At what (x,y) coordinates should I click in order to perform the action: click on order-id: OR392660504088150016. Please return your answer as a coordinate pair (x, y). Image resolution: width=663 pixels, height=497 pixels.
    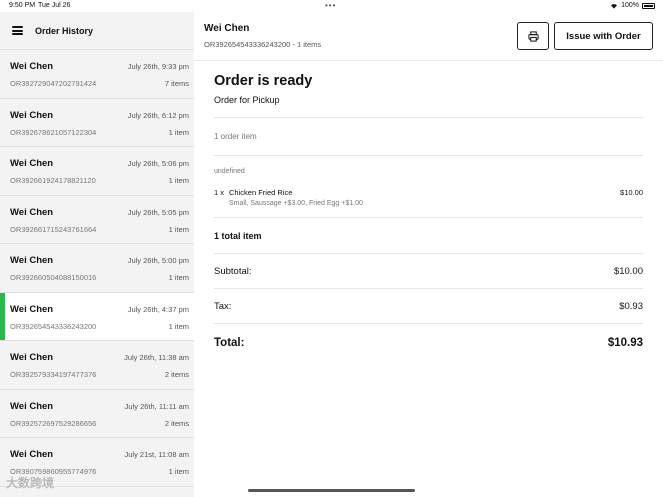
    Looking at the image, I should click on (53, 277).